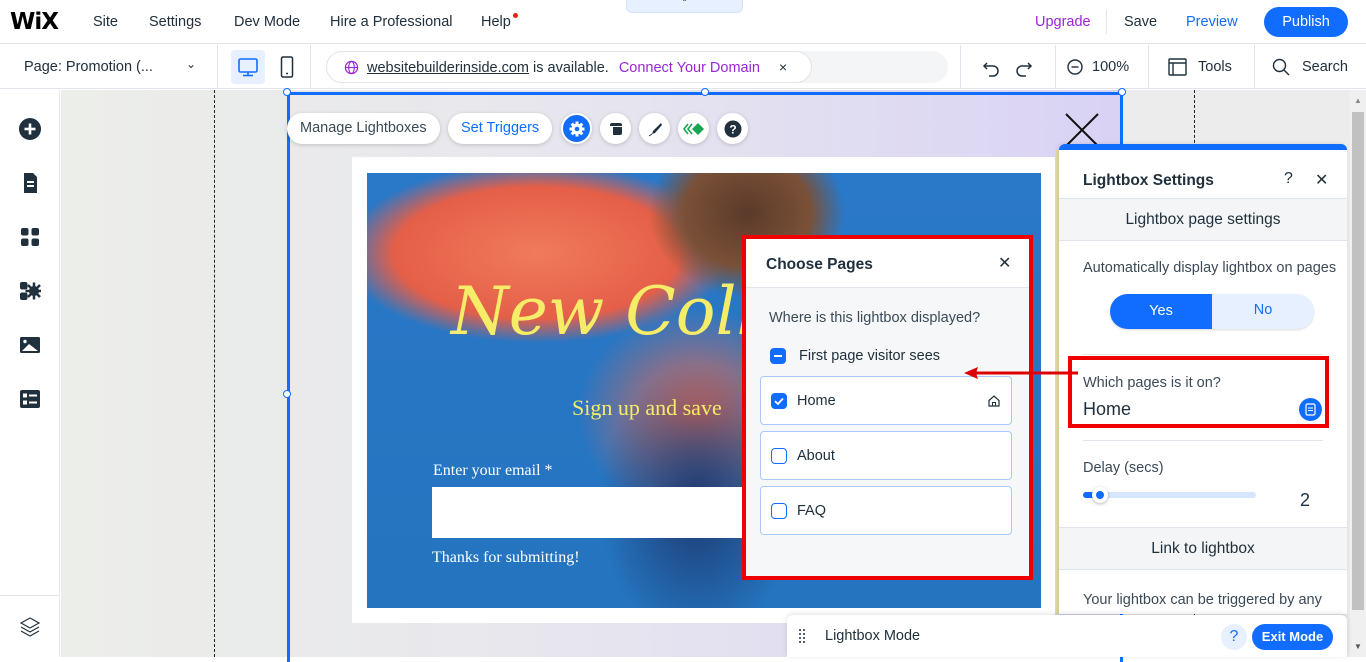  I want to click on menu-hire-professional: Hire a Professional, so click(391, 22).